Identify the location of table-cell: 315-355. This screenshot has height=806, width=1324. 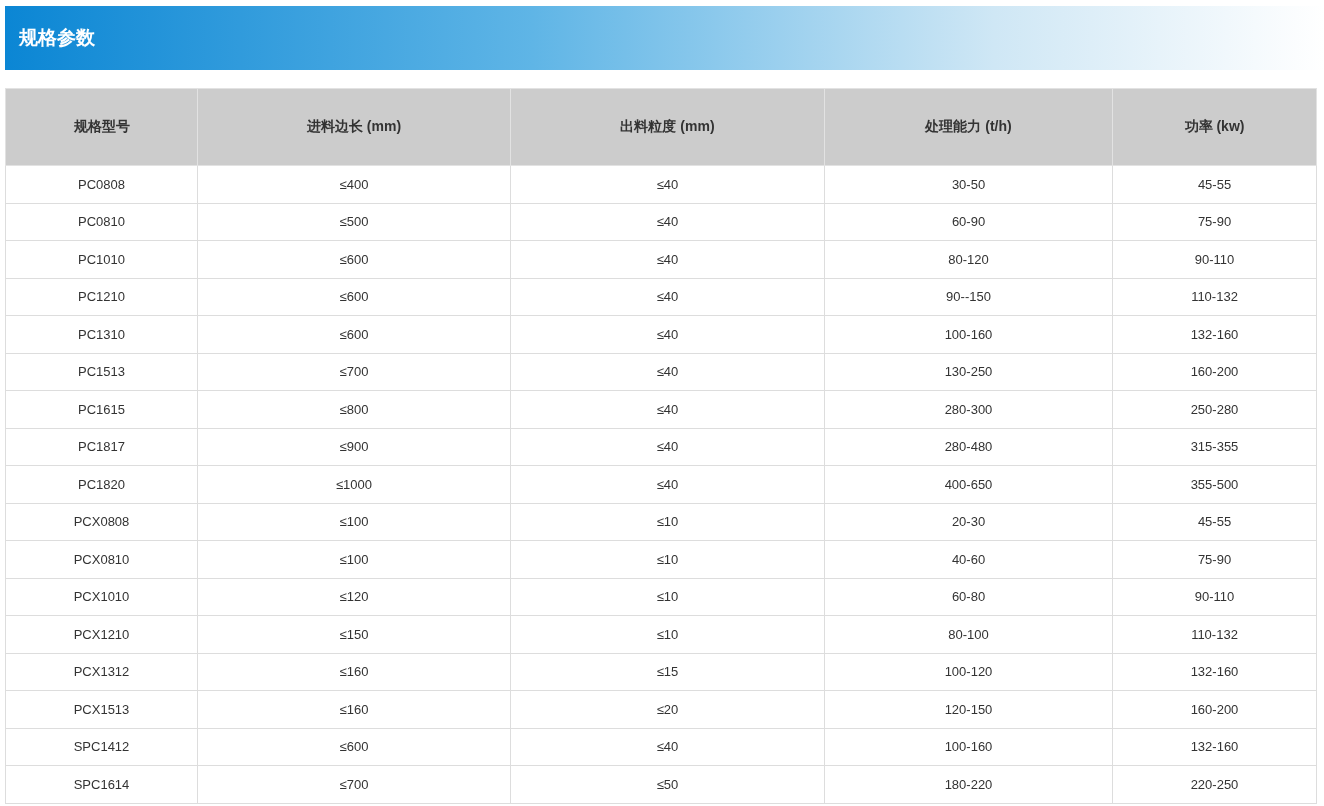
(1214, 447).